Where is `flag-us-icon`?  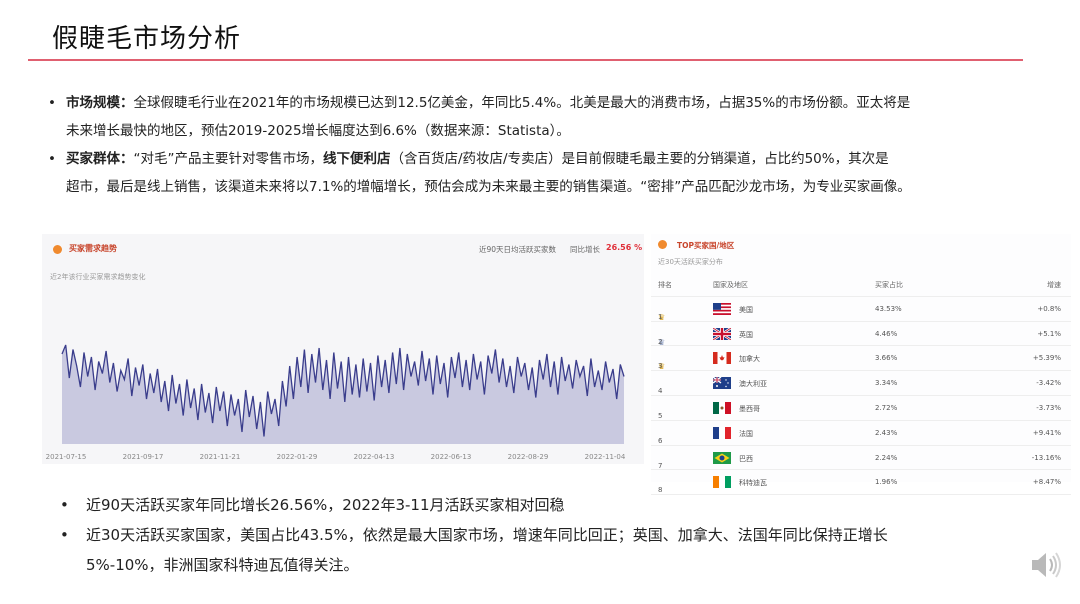 flag-us-icon is located at coordinates (722, 308).